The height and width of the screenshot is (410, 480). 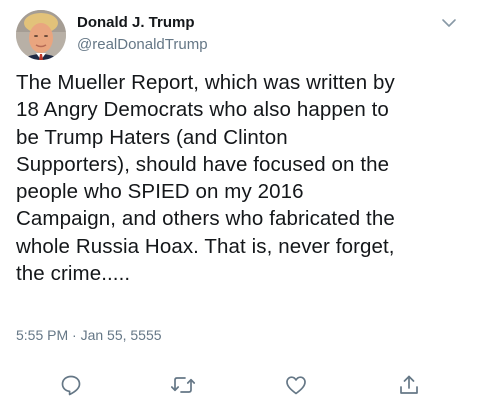 I want to click on like-button, so click(x=296, y=385).